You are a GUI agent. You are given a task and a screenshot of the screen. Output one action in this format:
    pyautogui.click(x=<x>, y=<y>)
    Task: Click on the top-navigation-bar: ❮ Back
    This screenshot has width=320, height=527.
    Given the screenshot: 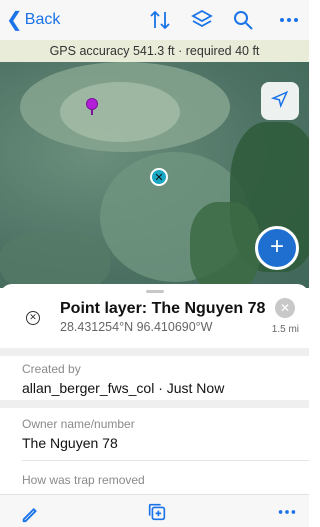 What is the action you would take?
    pyautogui.click(x=154, y=20)
    